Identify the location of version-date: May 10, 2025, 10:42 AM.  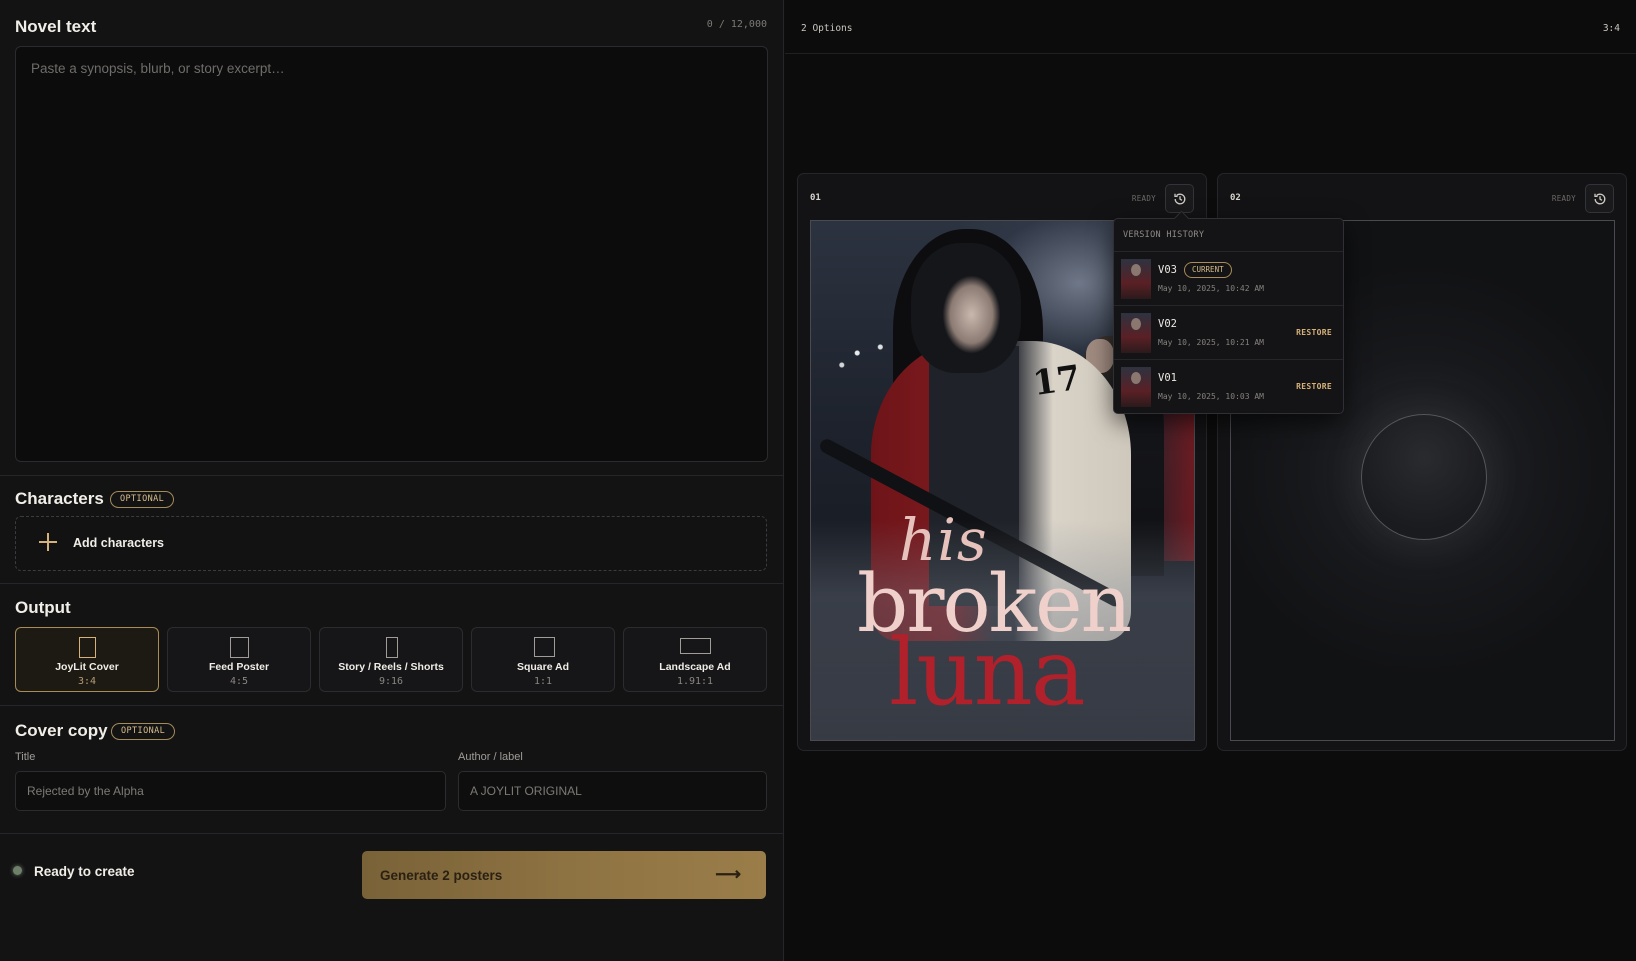
(1211, 288).